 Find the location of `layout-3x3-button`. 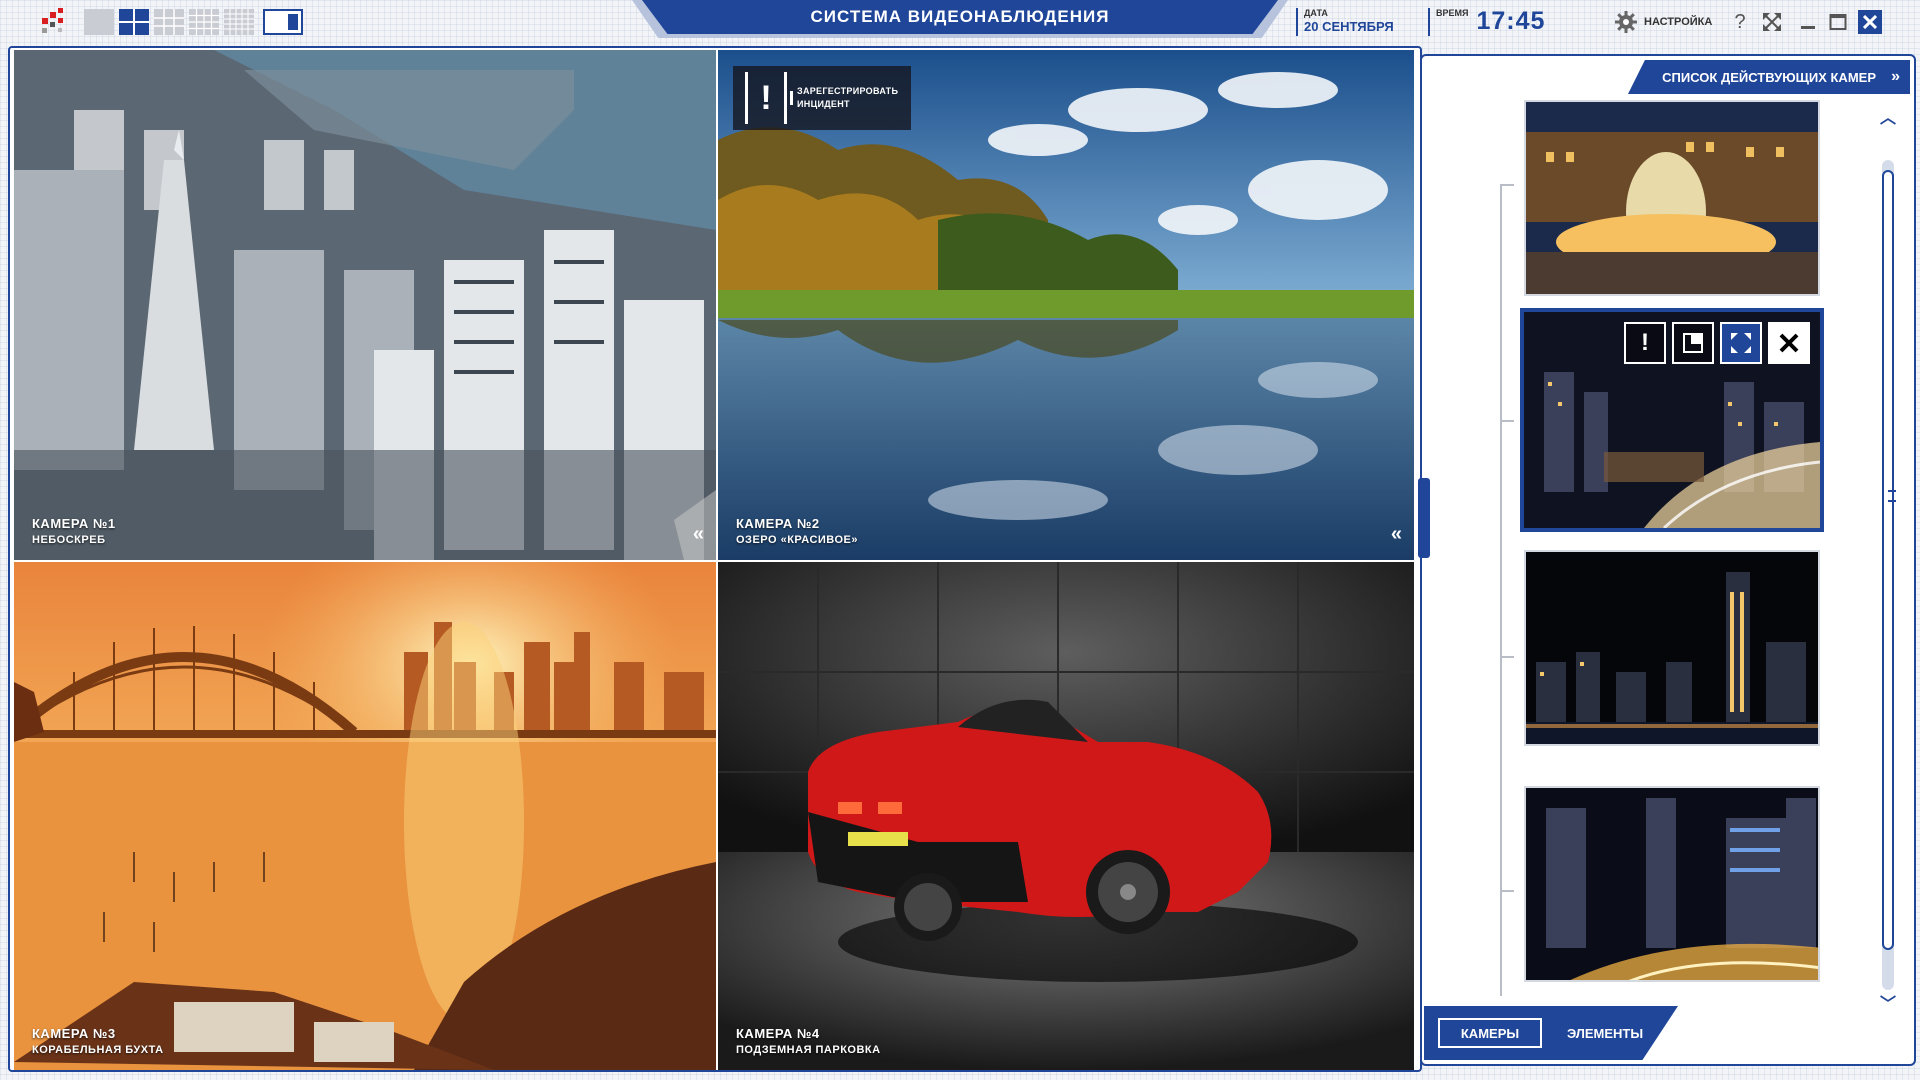

layout-3x3-button is located at coordinates (169, 22).